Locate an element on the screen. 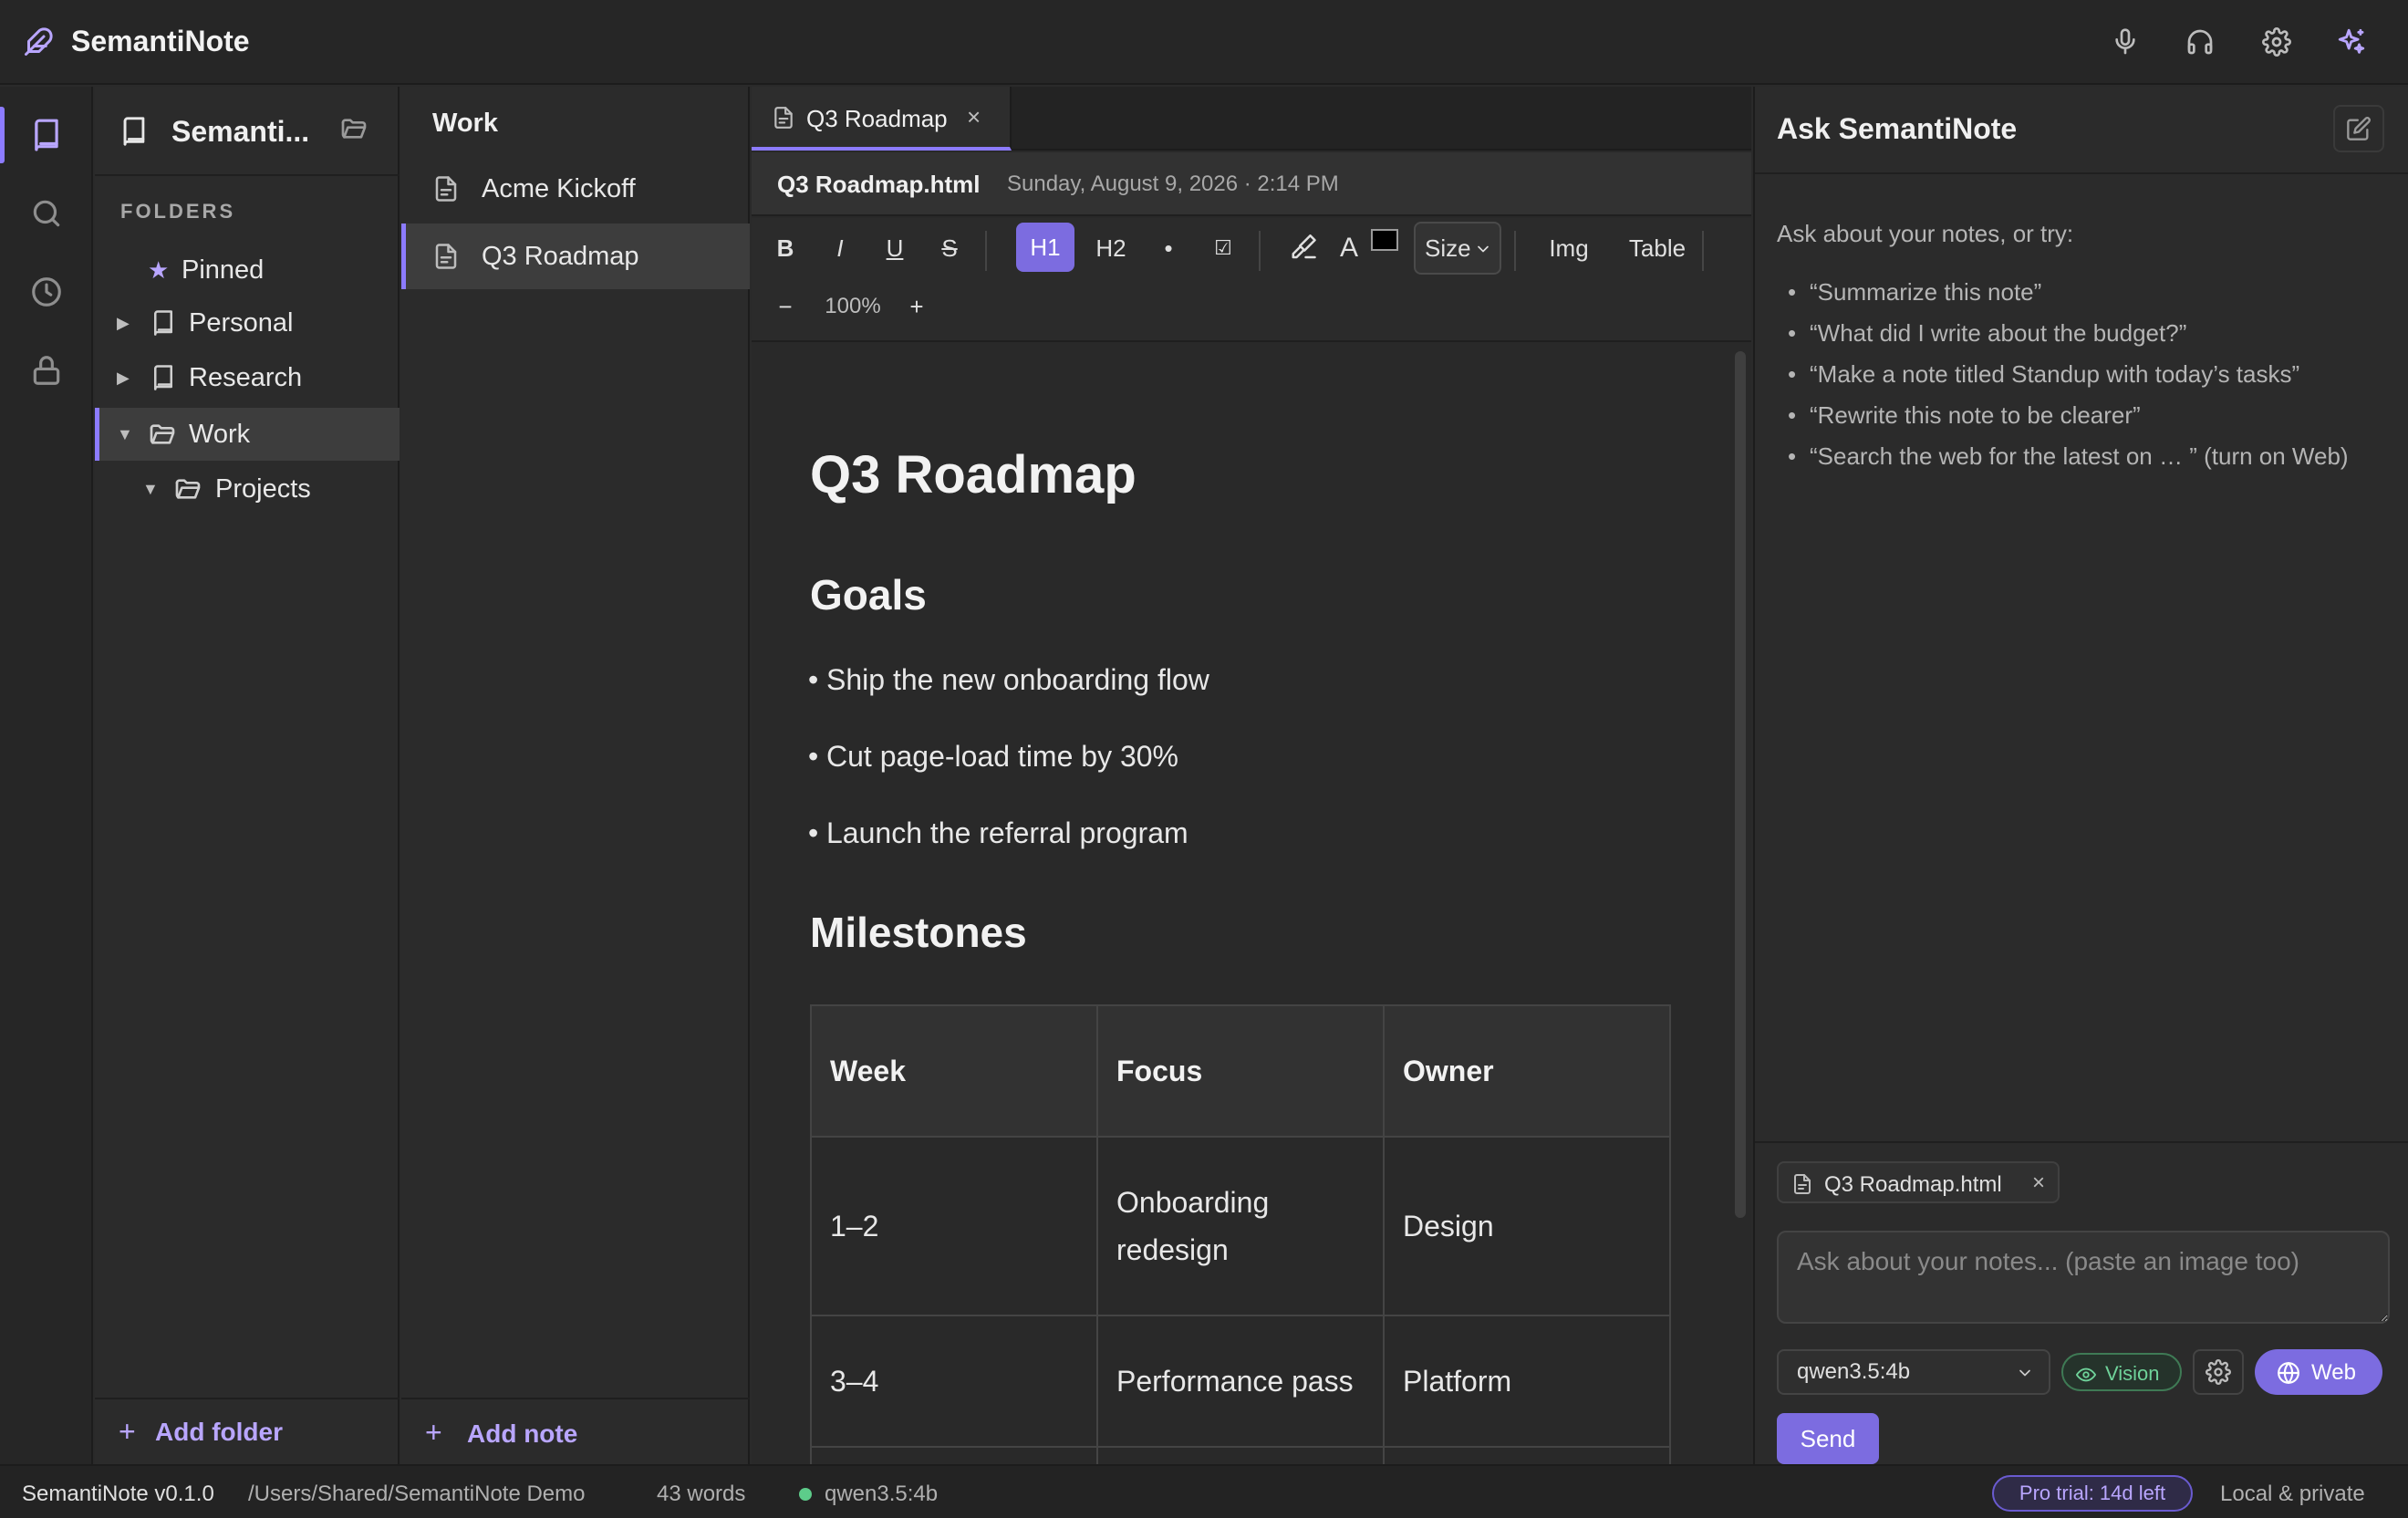  goal-list-item: Ship the new onboarding flow is located at coordinates (1009, 680).